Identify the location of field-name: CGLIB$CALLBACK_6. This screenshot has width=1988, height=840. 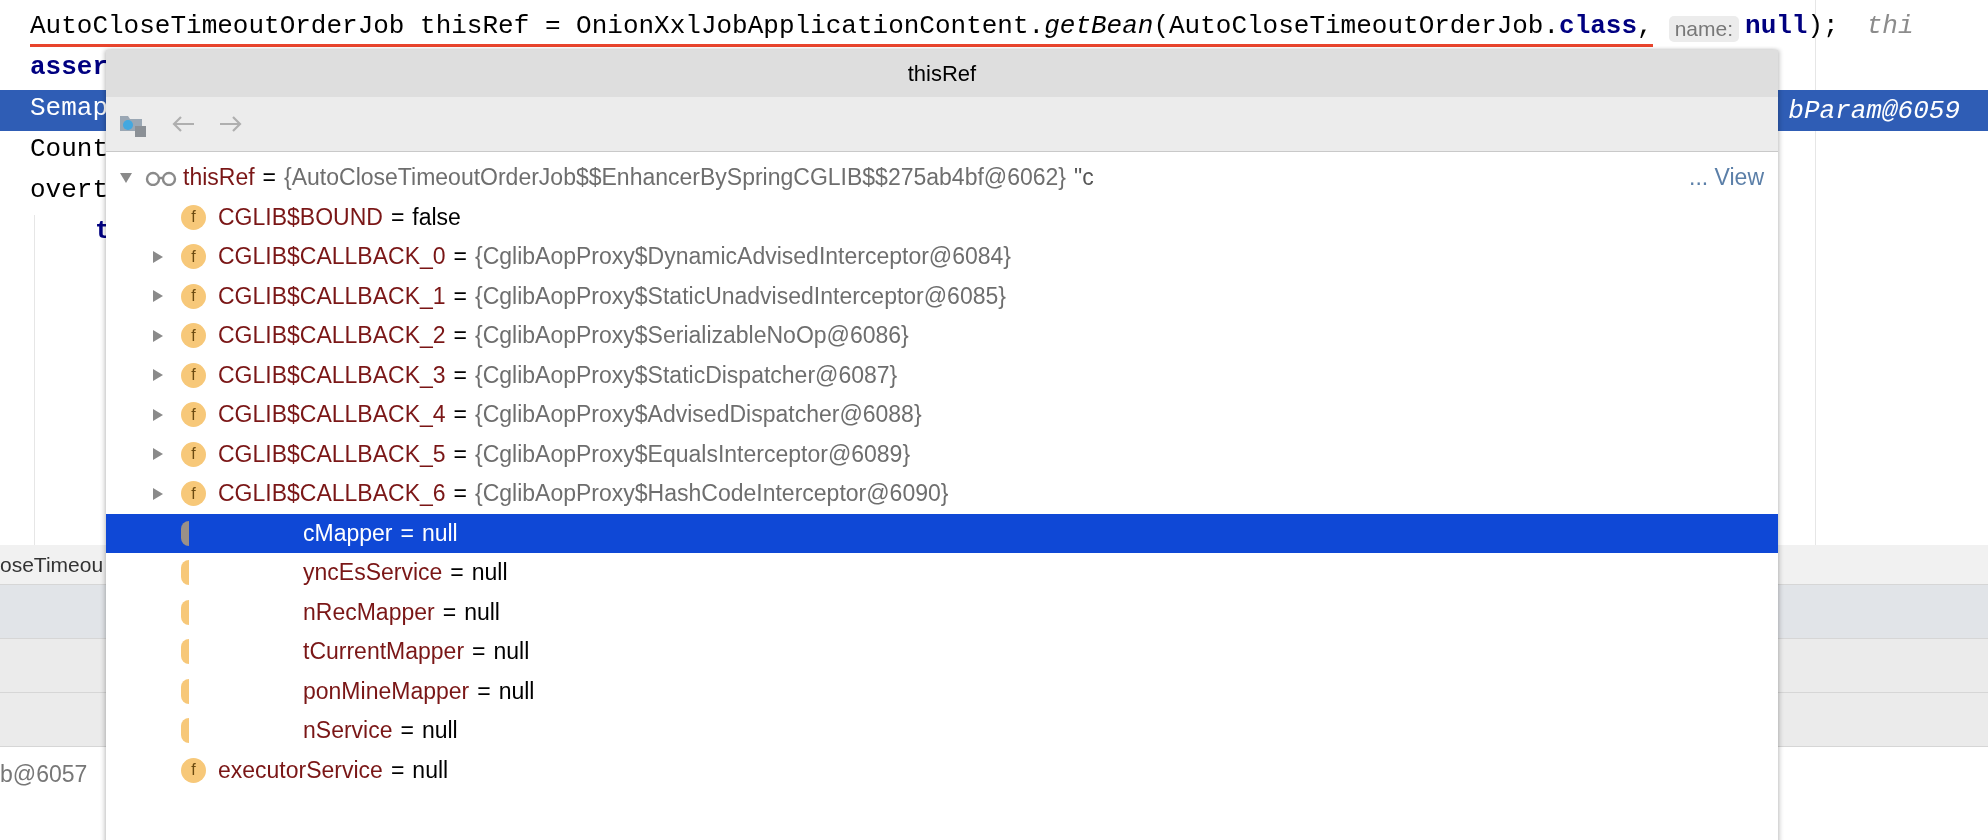
(332, 494).